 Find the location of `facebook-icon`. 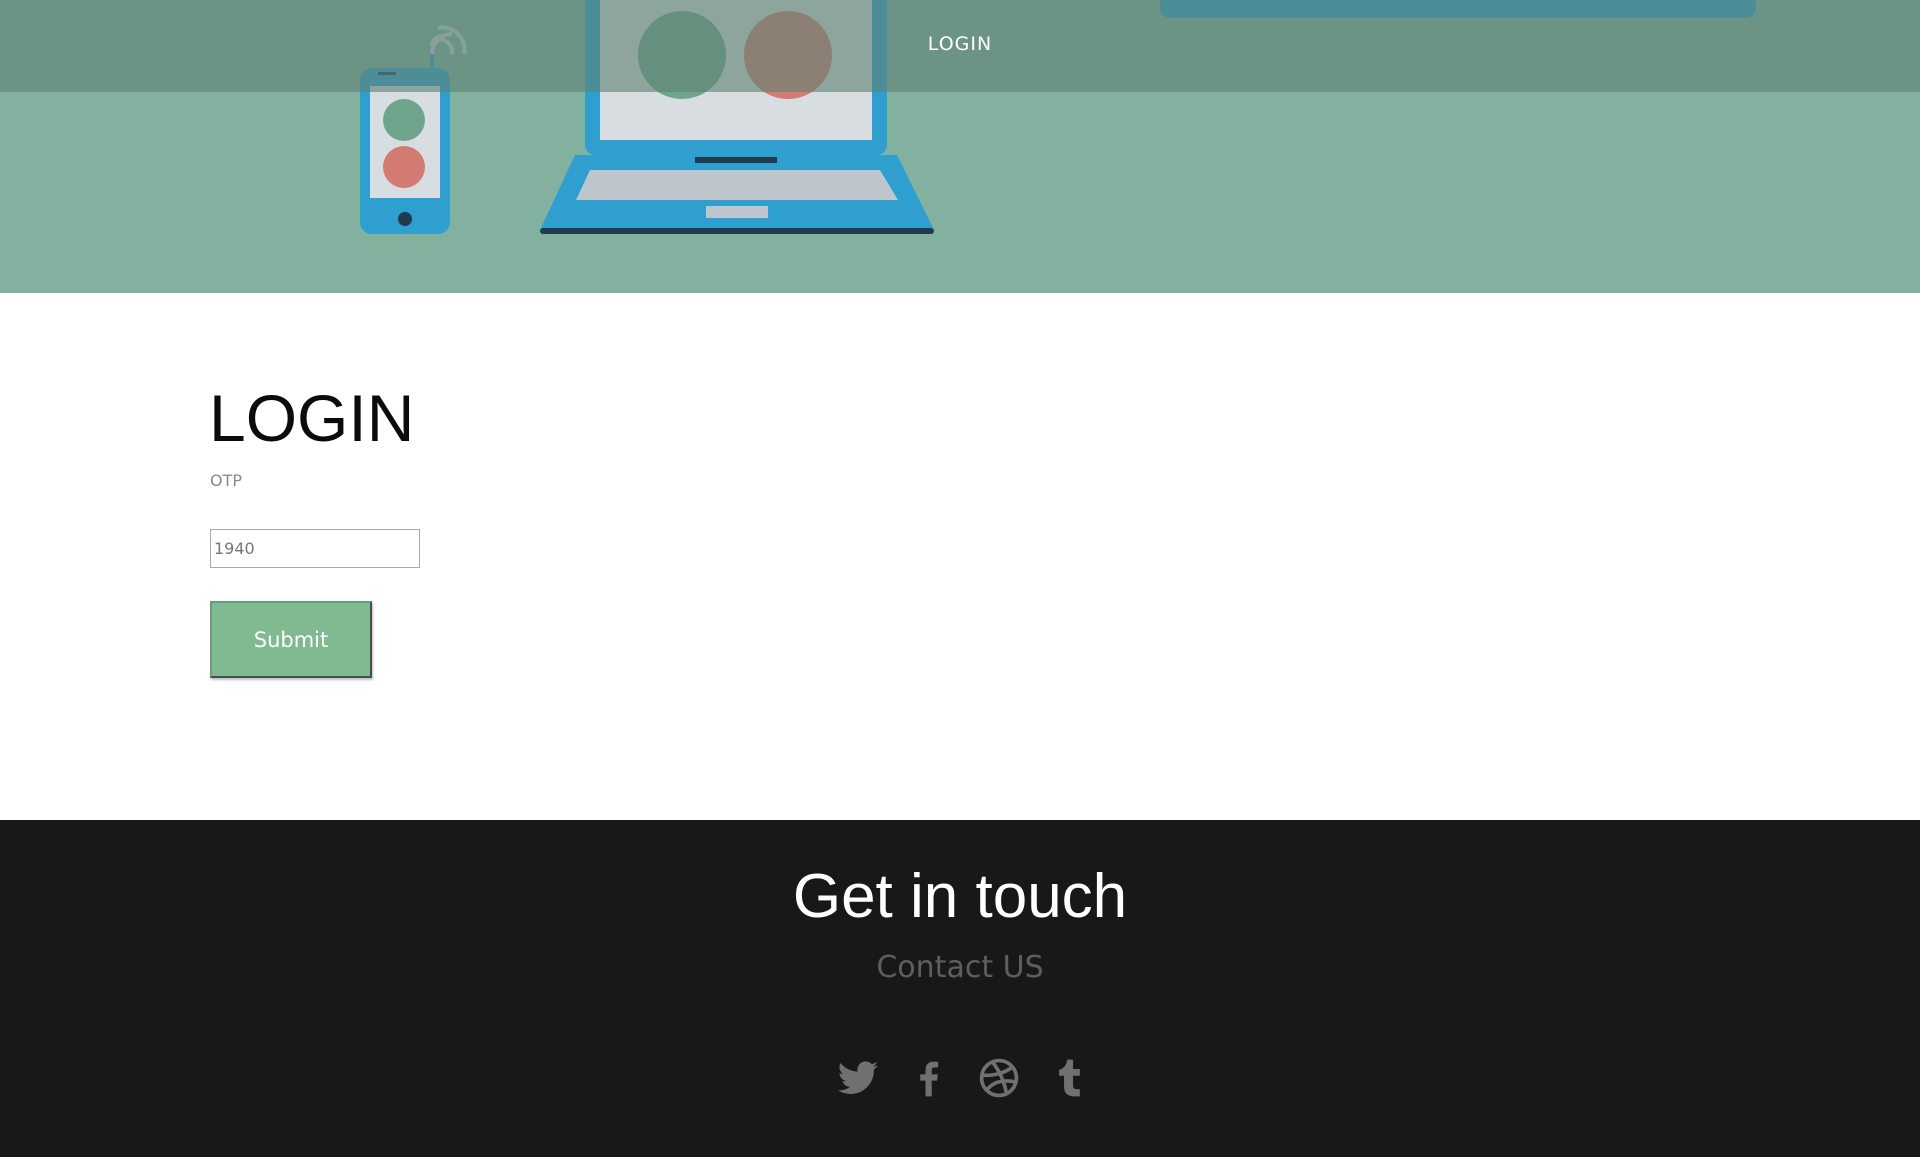

facebook-icon is located at coordinates (929, 1078).